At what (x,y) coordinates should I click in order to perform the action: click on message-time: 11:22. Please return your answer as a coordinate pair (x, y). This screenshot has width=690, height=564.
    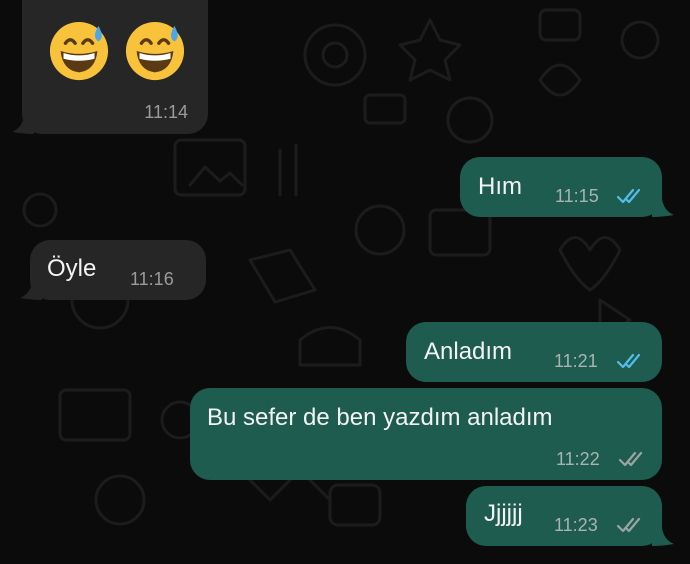
    Looking at the image, I should click on (578, 459).